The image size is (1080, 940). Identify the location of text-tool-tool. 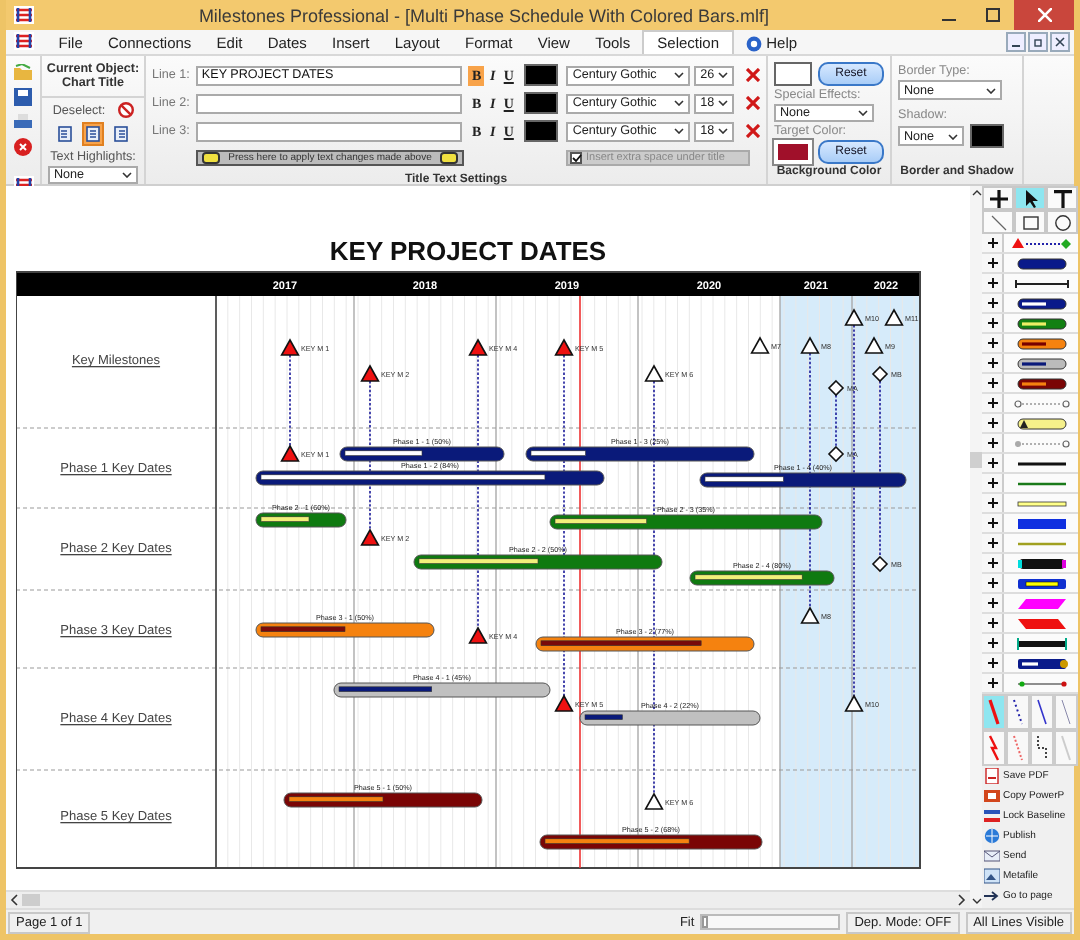
(1062, 198).